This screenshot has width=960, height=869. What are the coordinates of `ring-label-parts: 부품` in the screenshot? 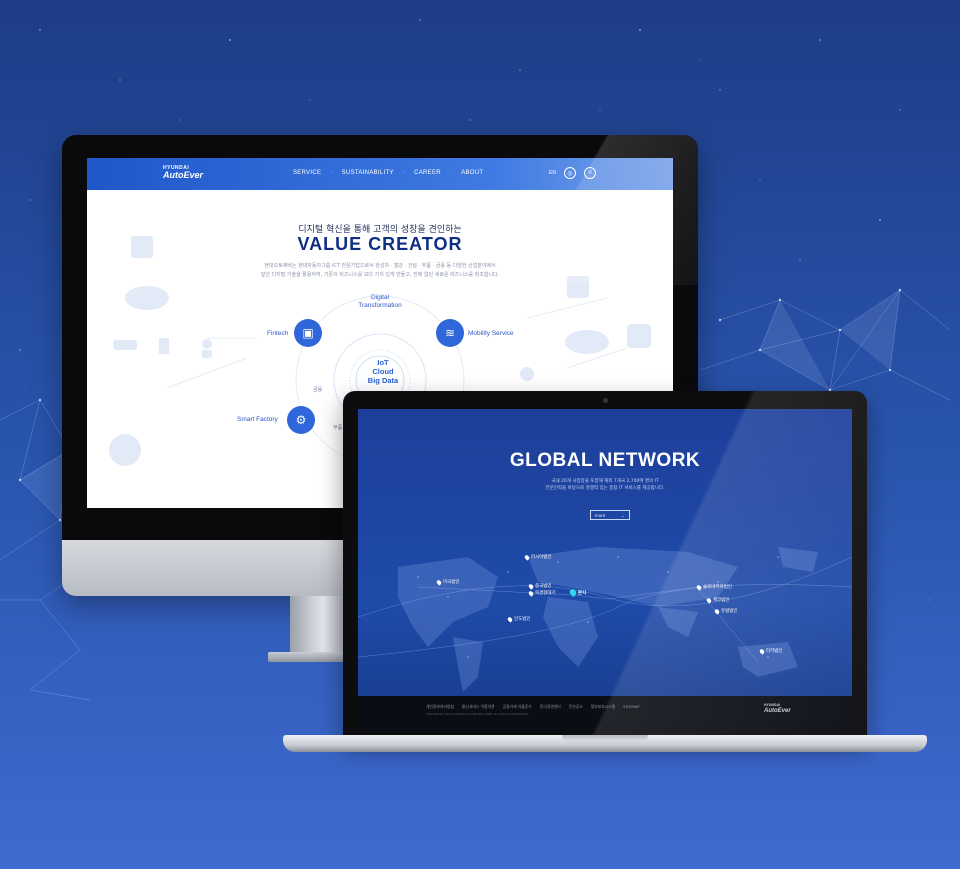 It's located at (338, 428).